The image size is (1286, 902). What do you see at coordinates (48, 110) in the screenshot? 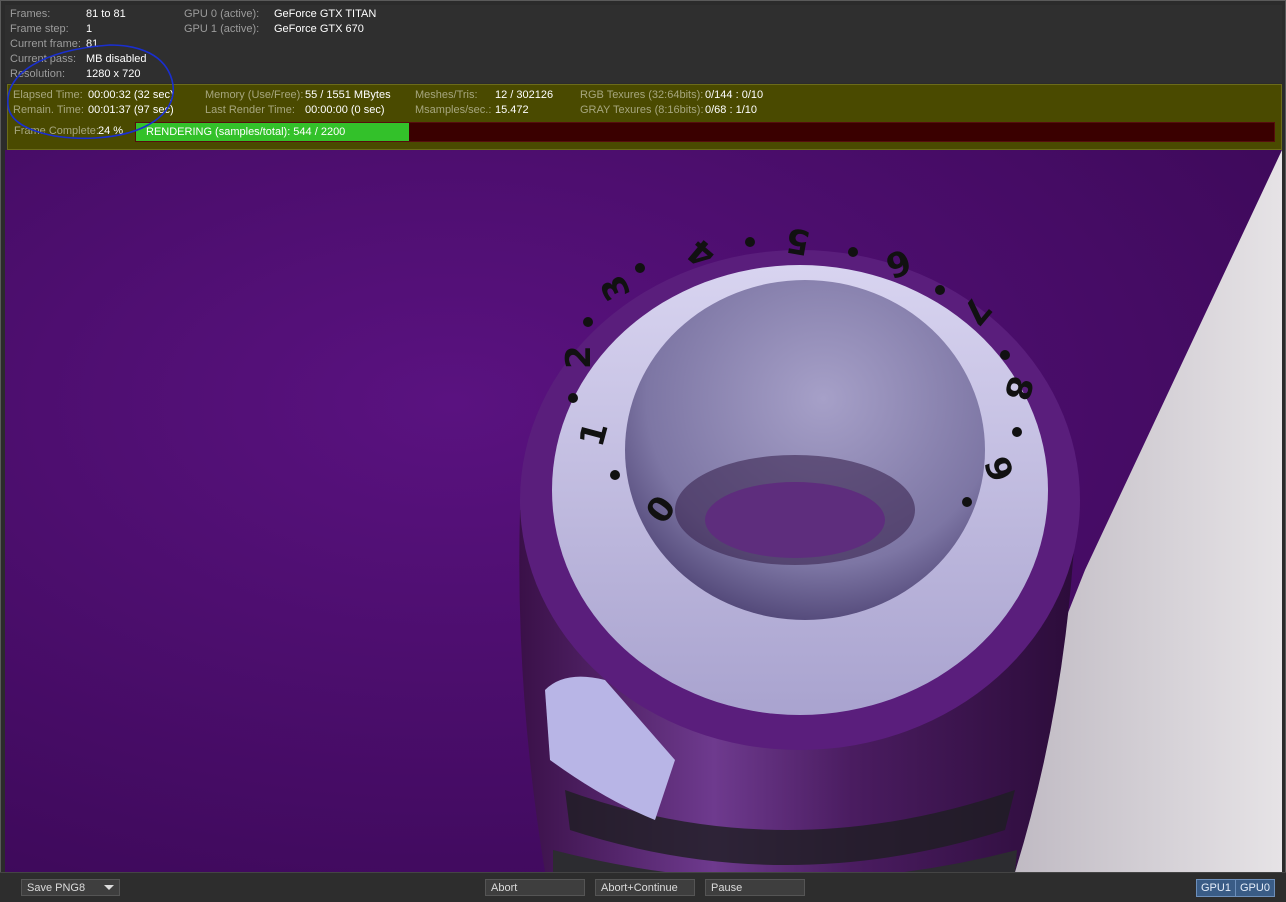
I see `remain-label: Remain. Time:` at bounding box center [48, 110].